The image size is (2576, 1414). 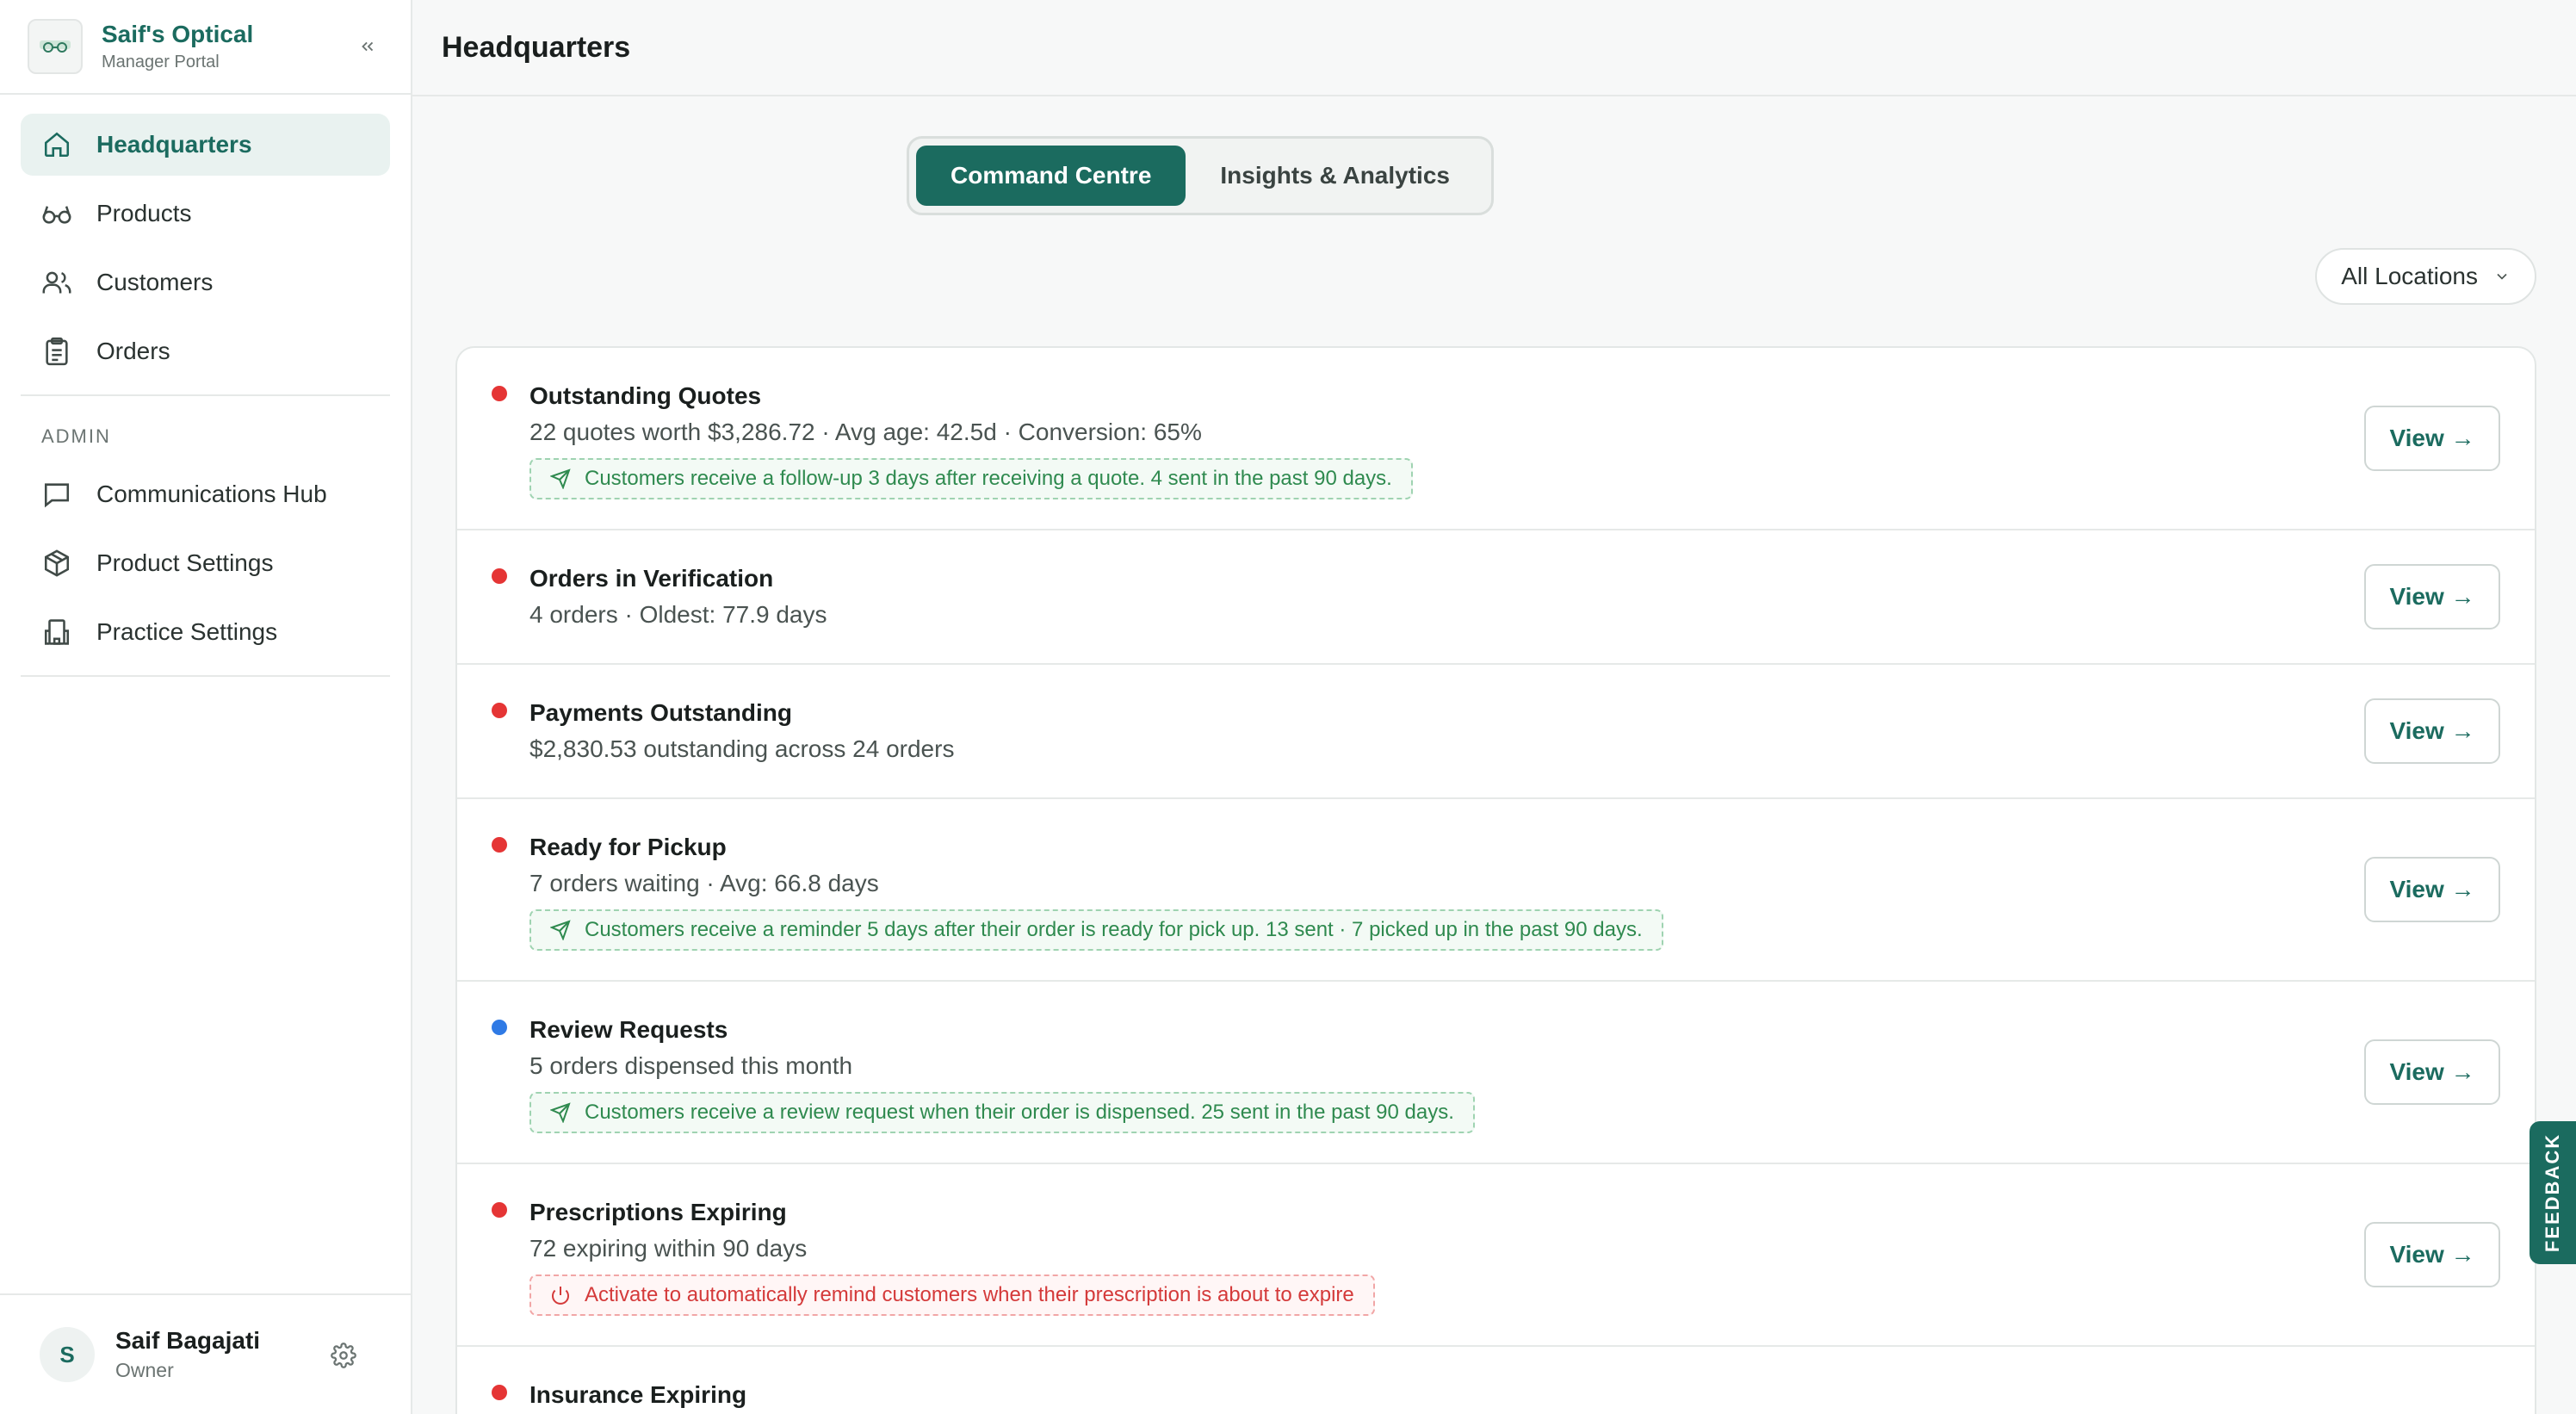 I want to click on list-item: Insurance Expiring, so click(x=1496, y=1380).